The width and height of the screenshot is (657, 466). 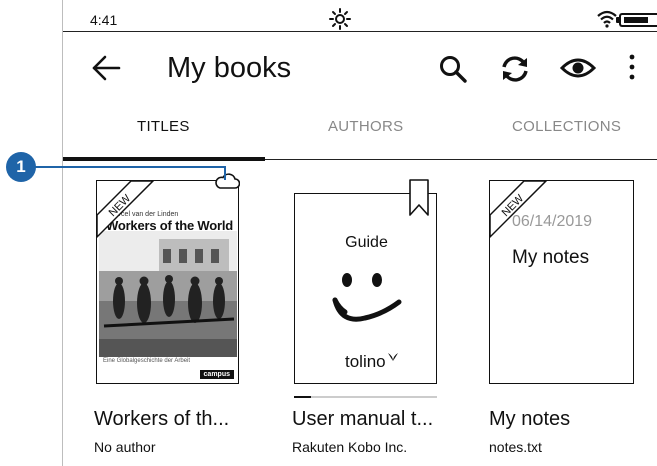 What do you see at coordinates (227, 183) in the screenshot?
I see `cloud-icon` at bounding box center [227, 183].